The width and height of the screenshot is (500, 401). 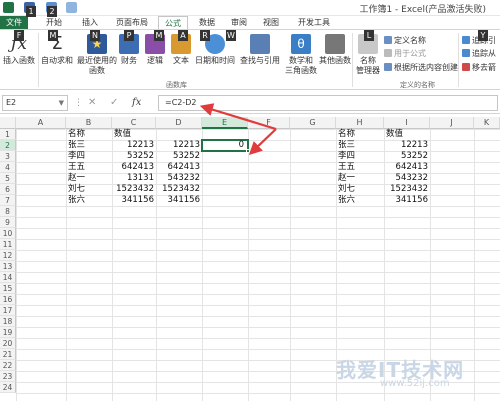 I want to click on keytip-badge: Y, so click(x=483, y=35).